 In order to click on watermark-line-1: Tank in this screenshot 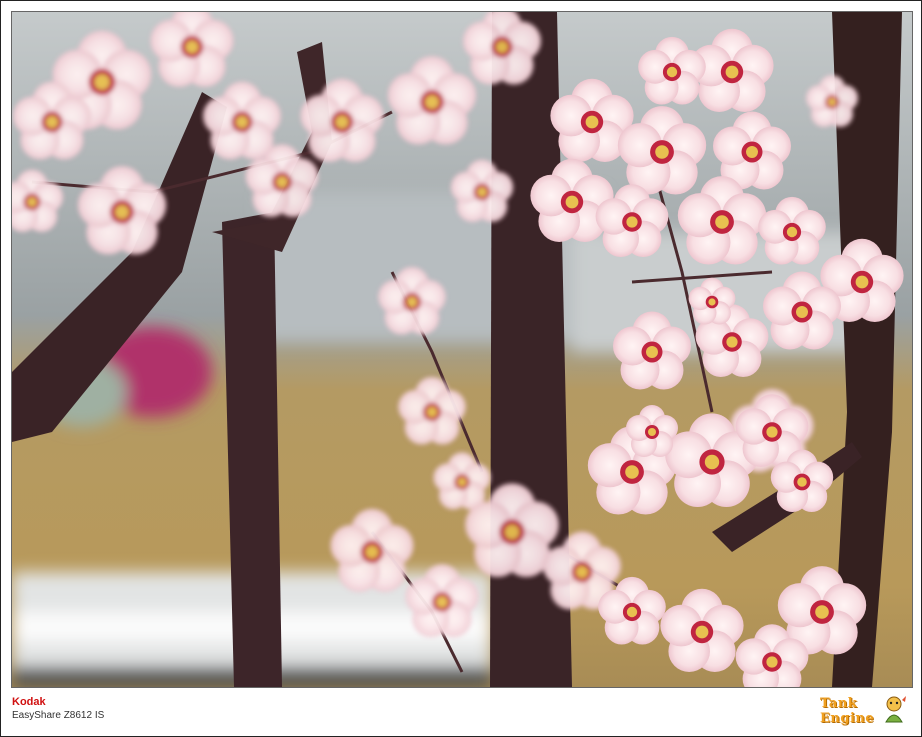, I will do `click(839, 703)`.